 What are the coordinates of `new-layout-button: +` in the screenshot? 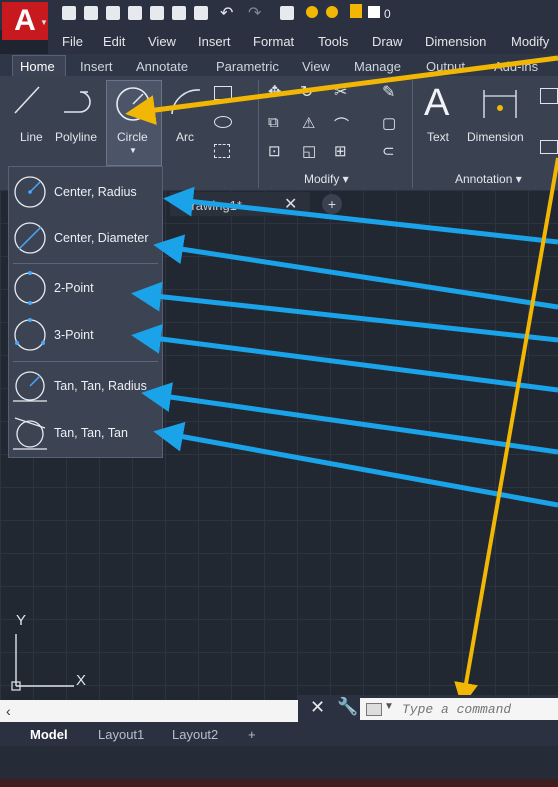 It's located at (252, 734).